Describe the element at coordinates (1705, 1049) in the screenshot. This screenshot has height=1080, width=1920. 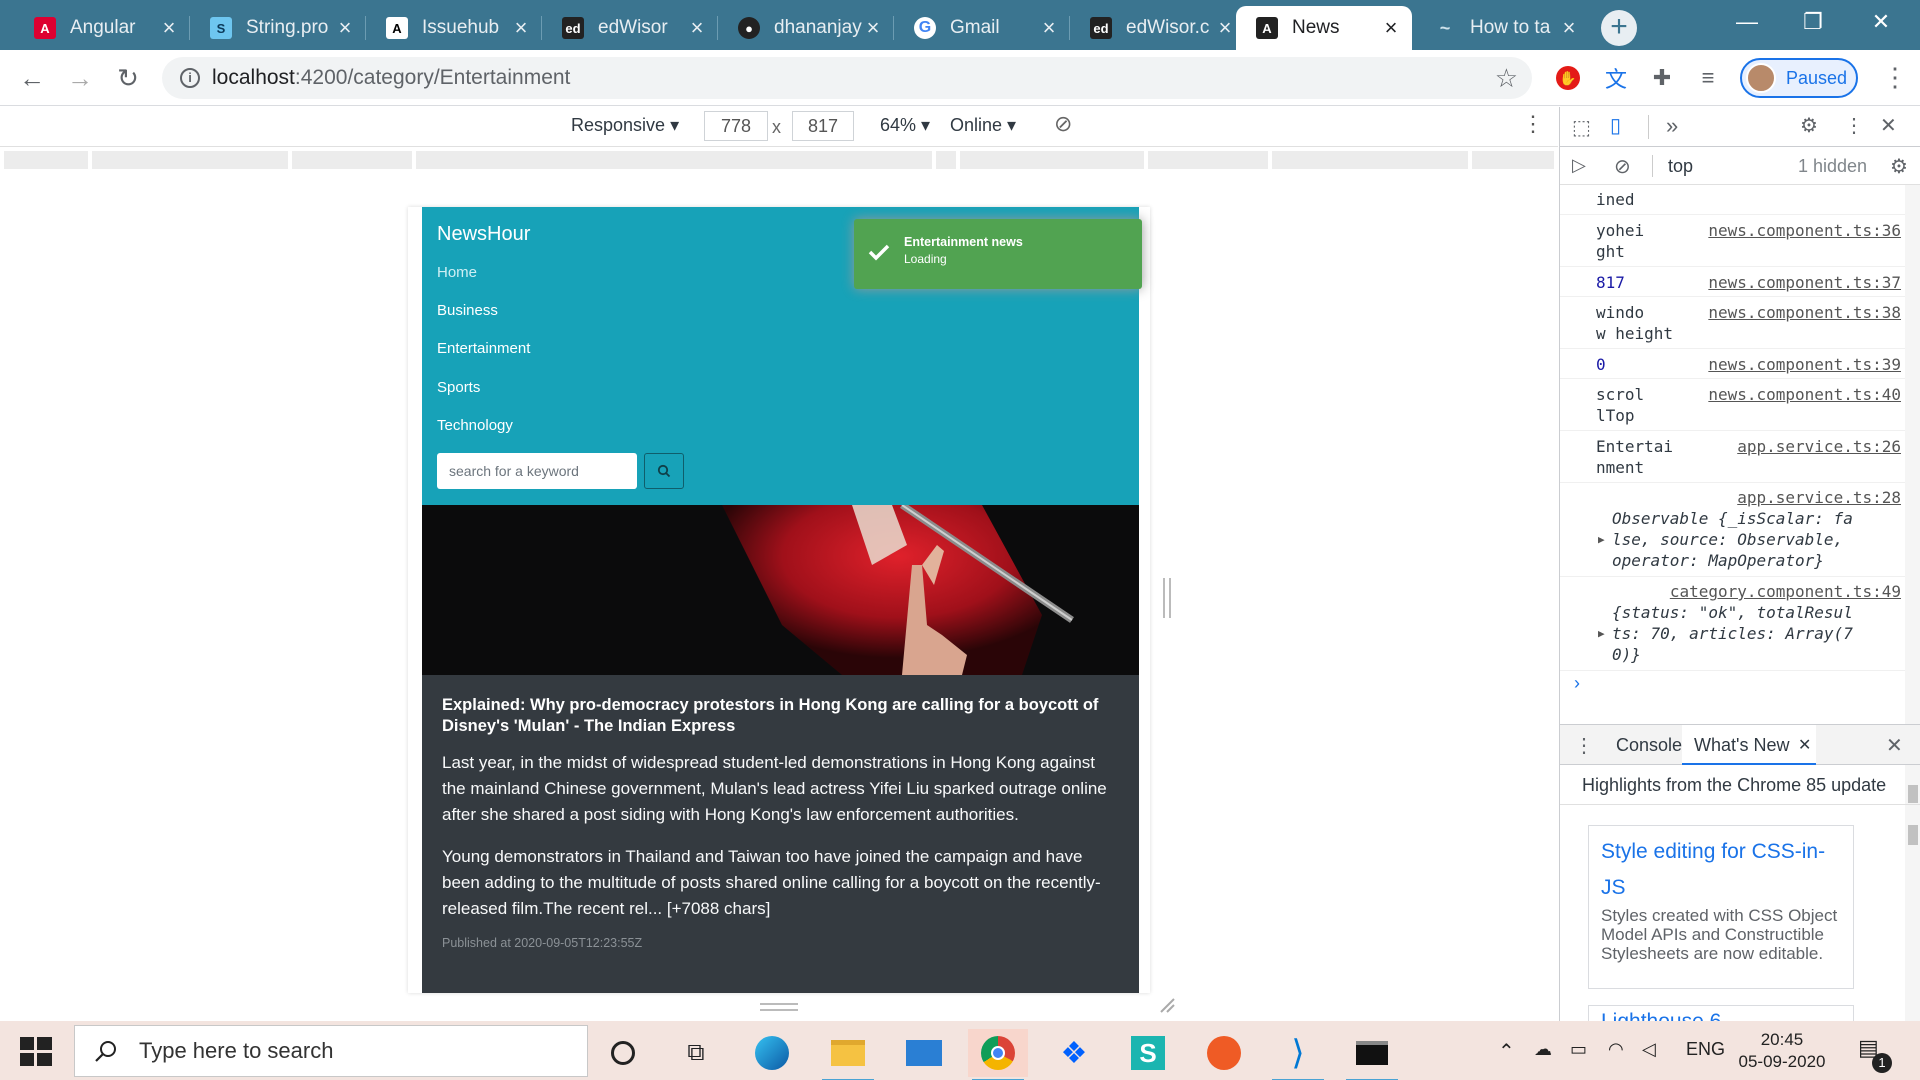
I see `language-indicator: ENG` at that location.